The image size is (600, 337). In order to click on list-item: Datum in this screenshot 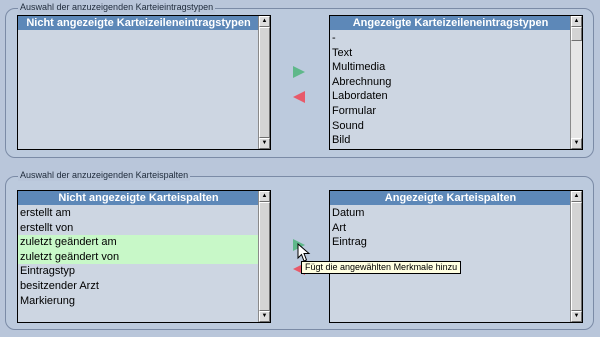, I will do `click(348, 213)`.